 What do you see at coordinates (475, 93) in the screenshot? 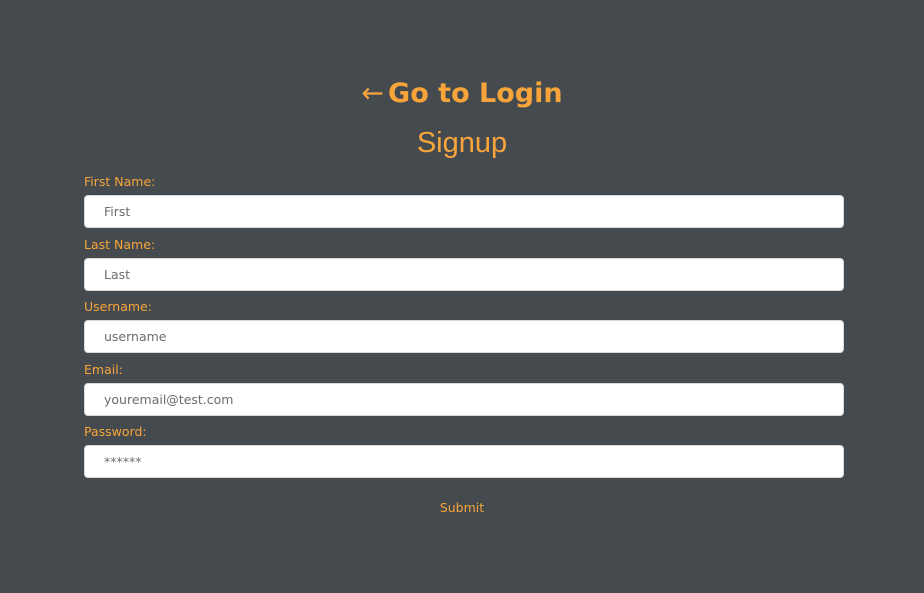
I see `go-to-login-label: Go to Login` at bounding box center [475, 93].